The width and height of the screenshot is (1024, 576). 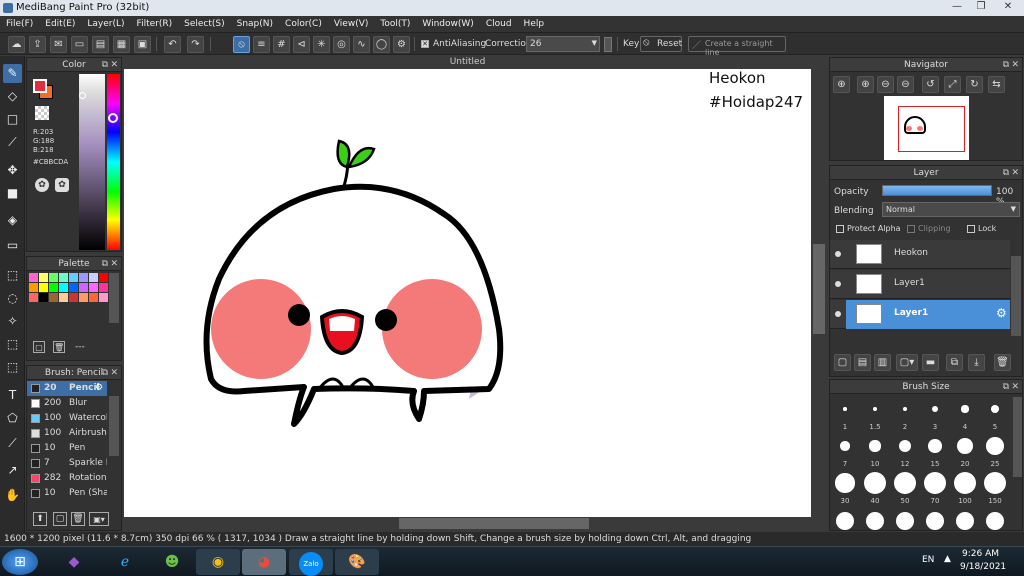 I want to click on lasso-tool-icon: ◌, so click(x=12, y=298).